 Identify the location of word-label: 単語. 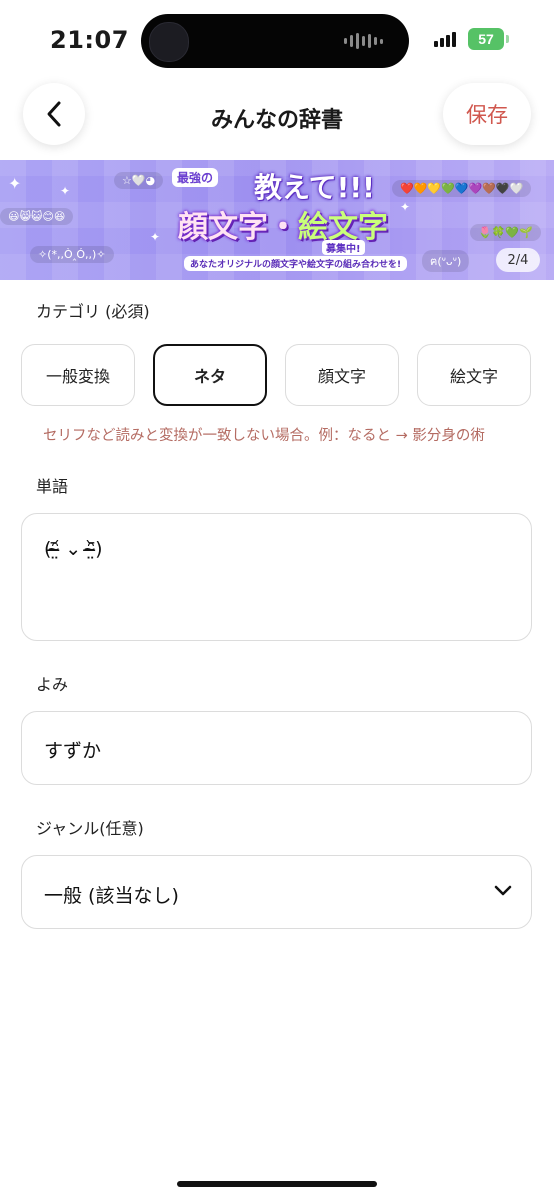
(52, 486).